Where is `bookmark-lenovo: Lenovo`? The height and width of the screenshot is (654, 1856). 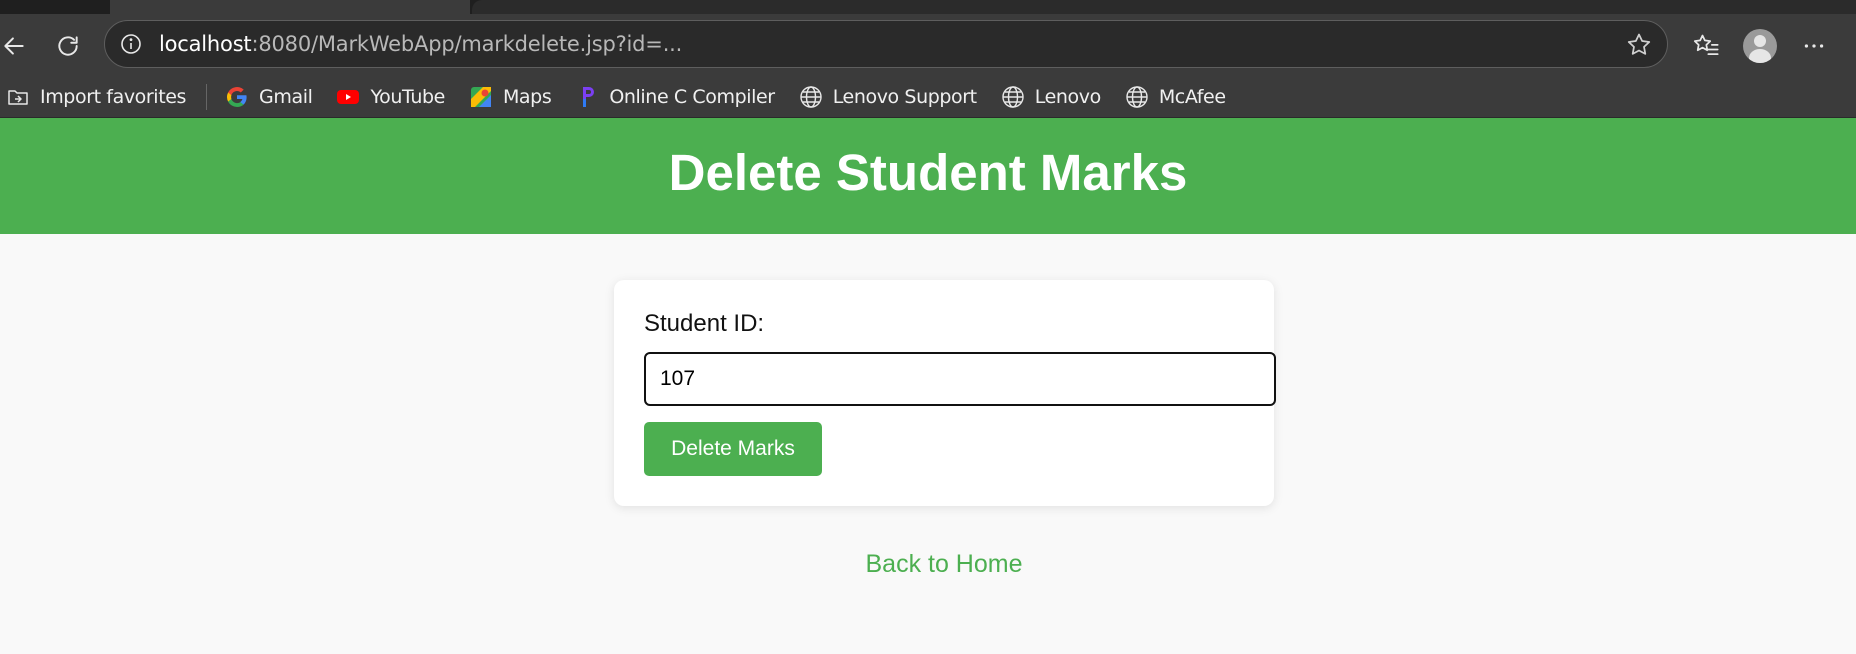 bookmark-lenovo: Lenovo is located at coordinates (1051, 97).